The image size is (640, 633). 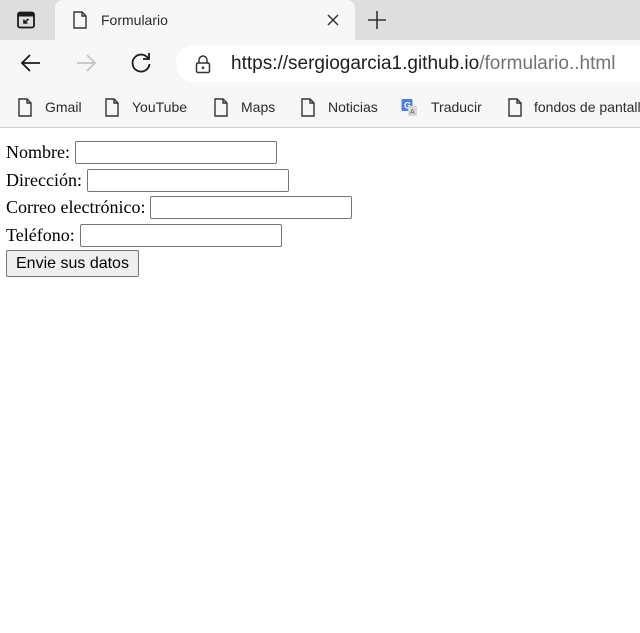 I want to click on bookmark-youtube: YouTube, so click(x=145, y=107).